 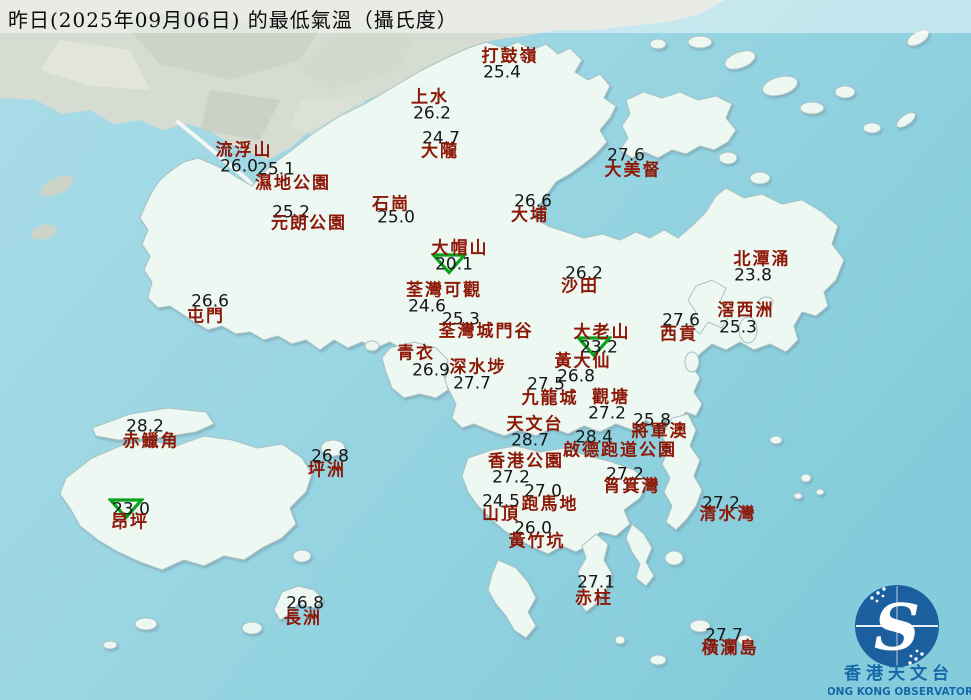 I want to click on station-name: 將軍澳, so click(x=660, y=431).